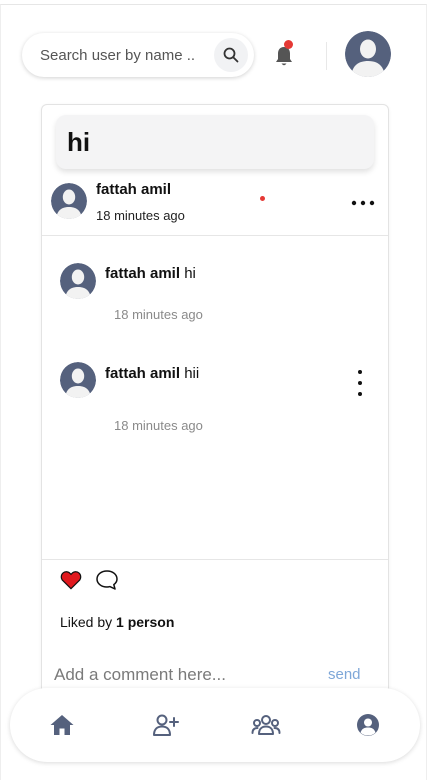 This screenshot has height=780, width=427. I want to click on comment-body: fattah amil hii, so click(152, 373).